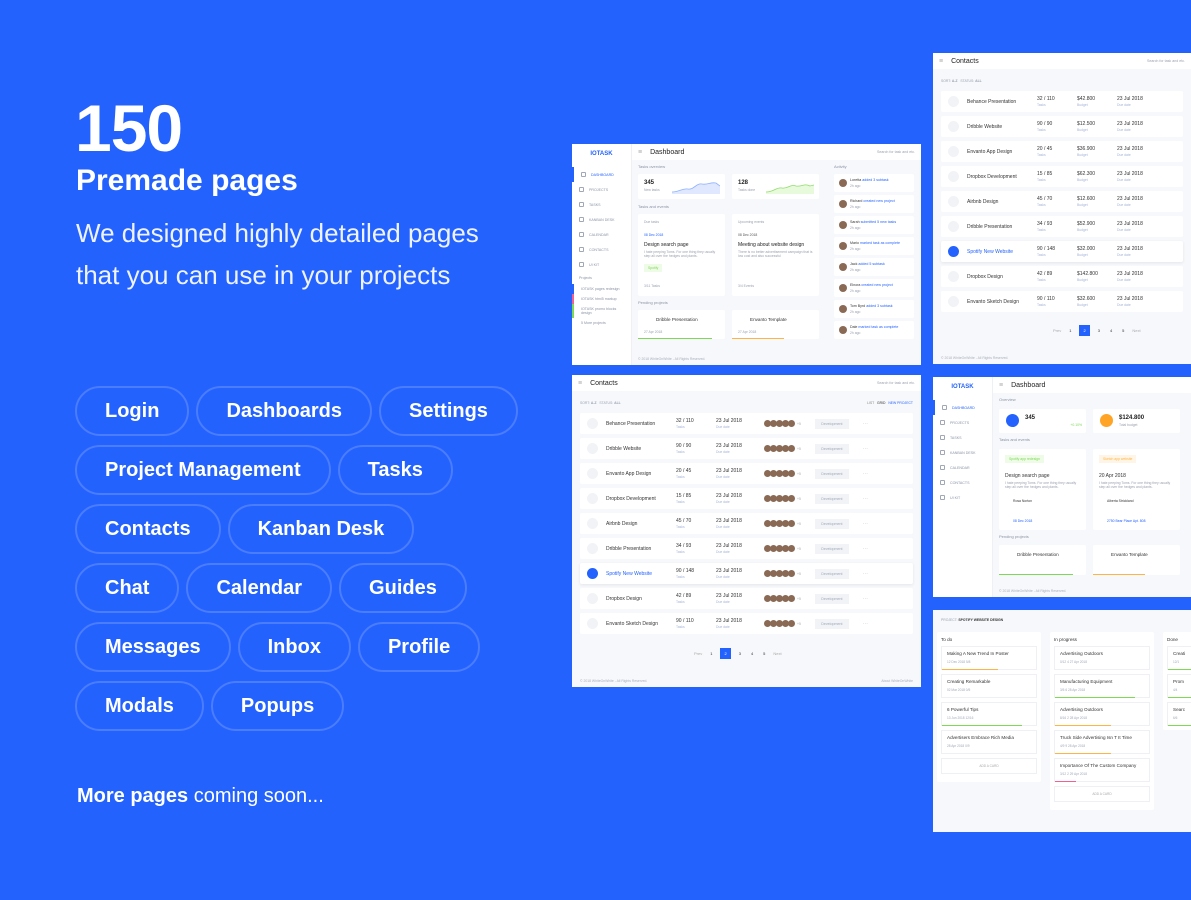 This screenshot has height=900, width=1191. Describe the element at coordinates (203, 470) in the screenshot. I see `page-pill: Project Management` at that location.